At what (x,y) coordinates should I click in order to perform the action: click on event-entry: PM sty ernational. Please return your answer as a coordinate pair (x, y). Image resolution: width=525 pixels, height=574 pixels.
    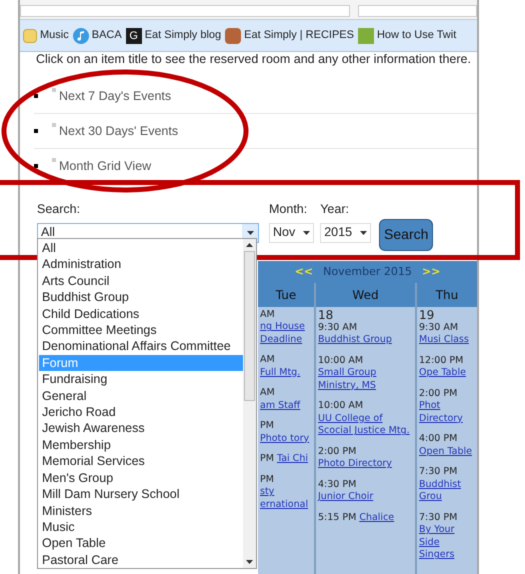
    Looking at the image, I should click on (286, 493).